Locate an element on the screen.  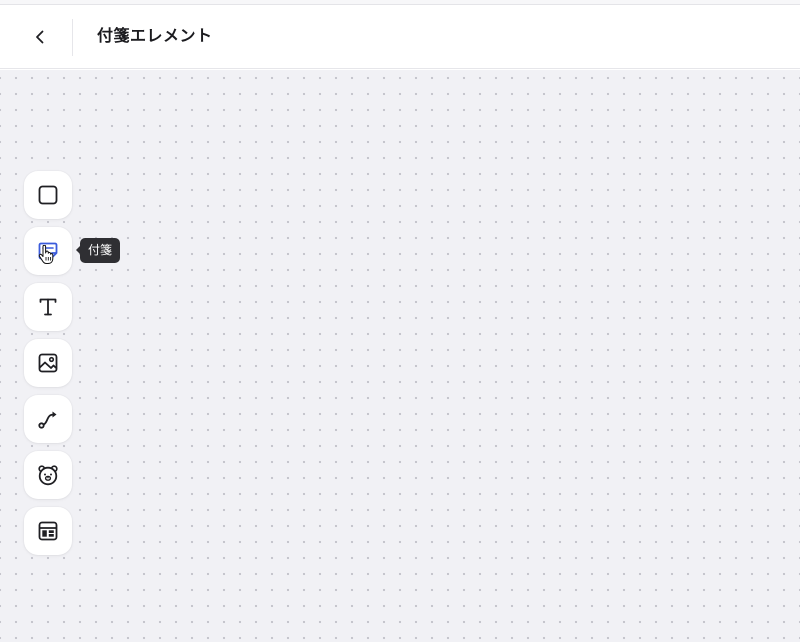
image-tool-button is located at coordinates (48, 363).